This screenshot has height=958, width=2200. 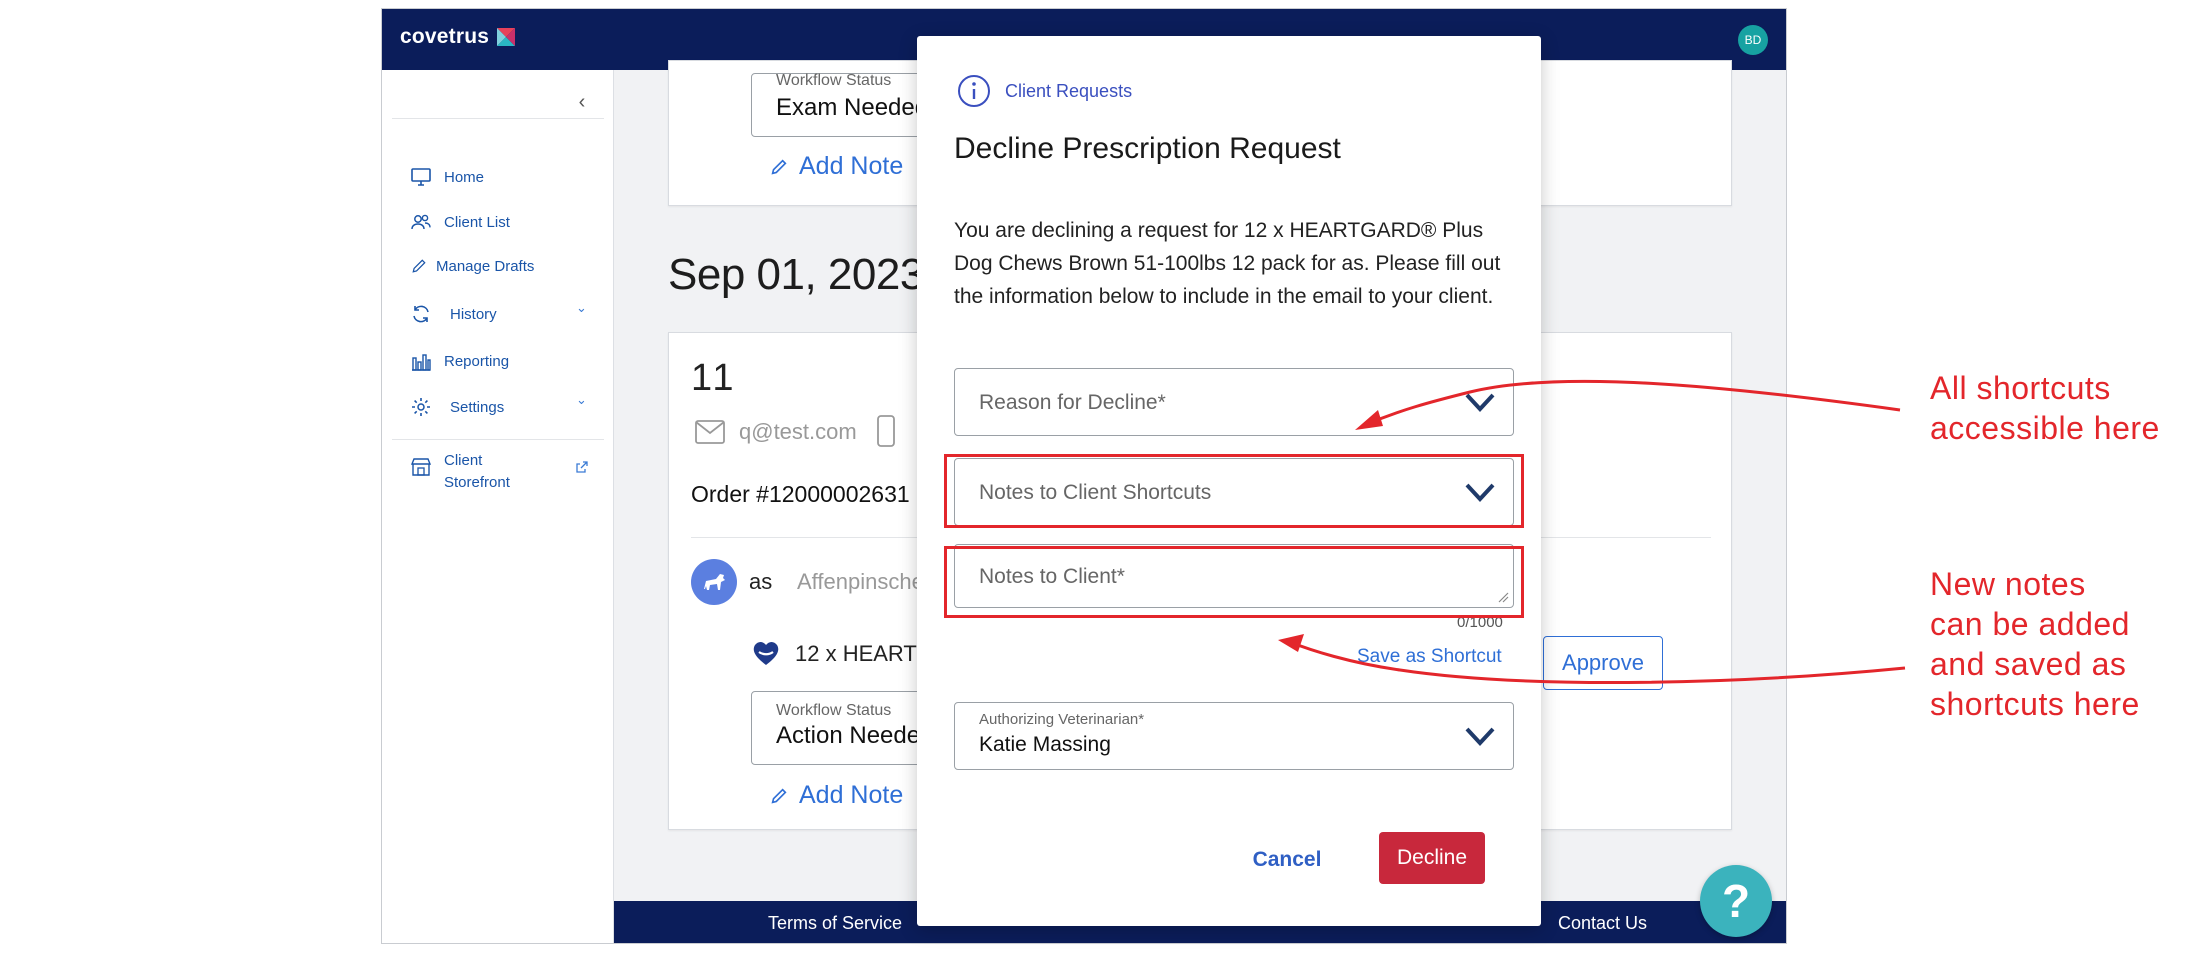 What do you see at coordinates (2008, 584) in the screenshot?
I see `annotation-line: New notes` at bounding box center [2008, 584].